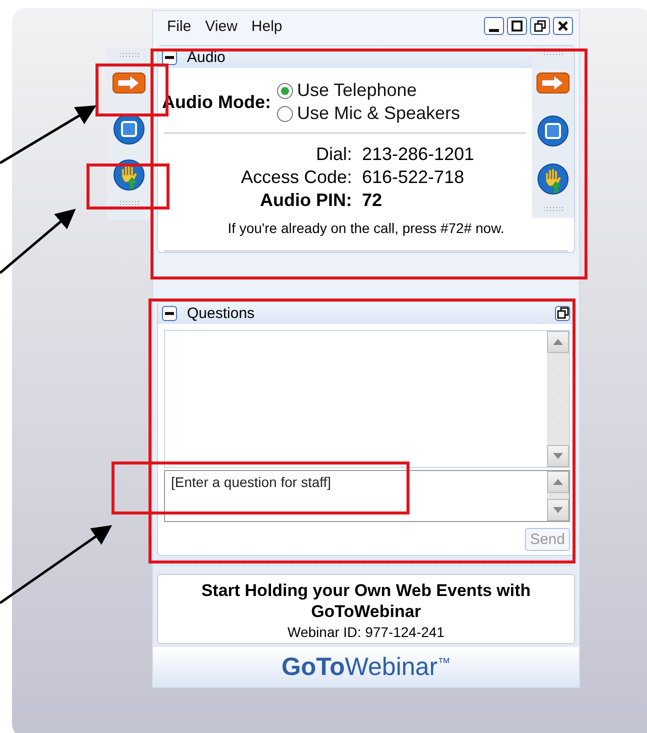  I want to click on radio-option: Use Telephone, so click(368, 90).